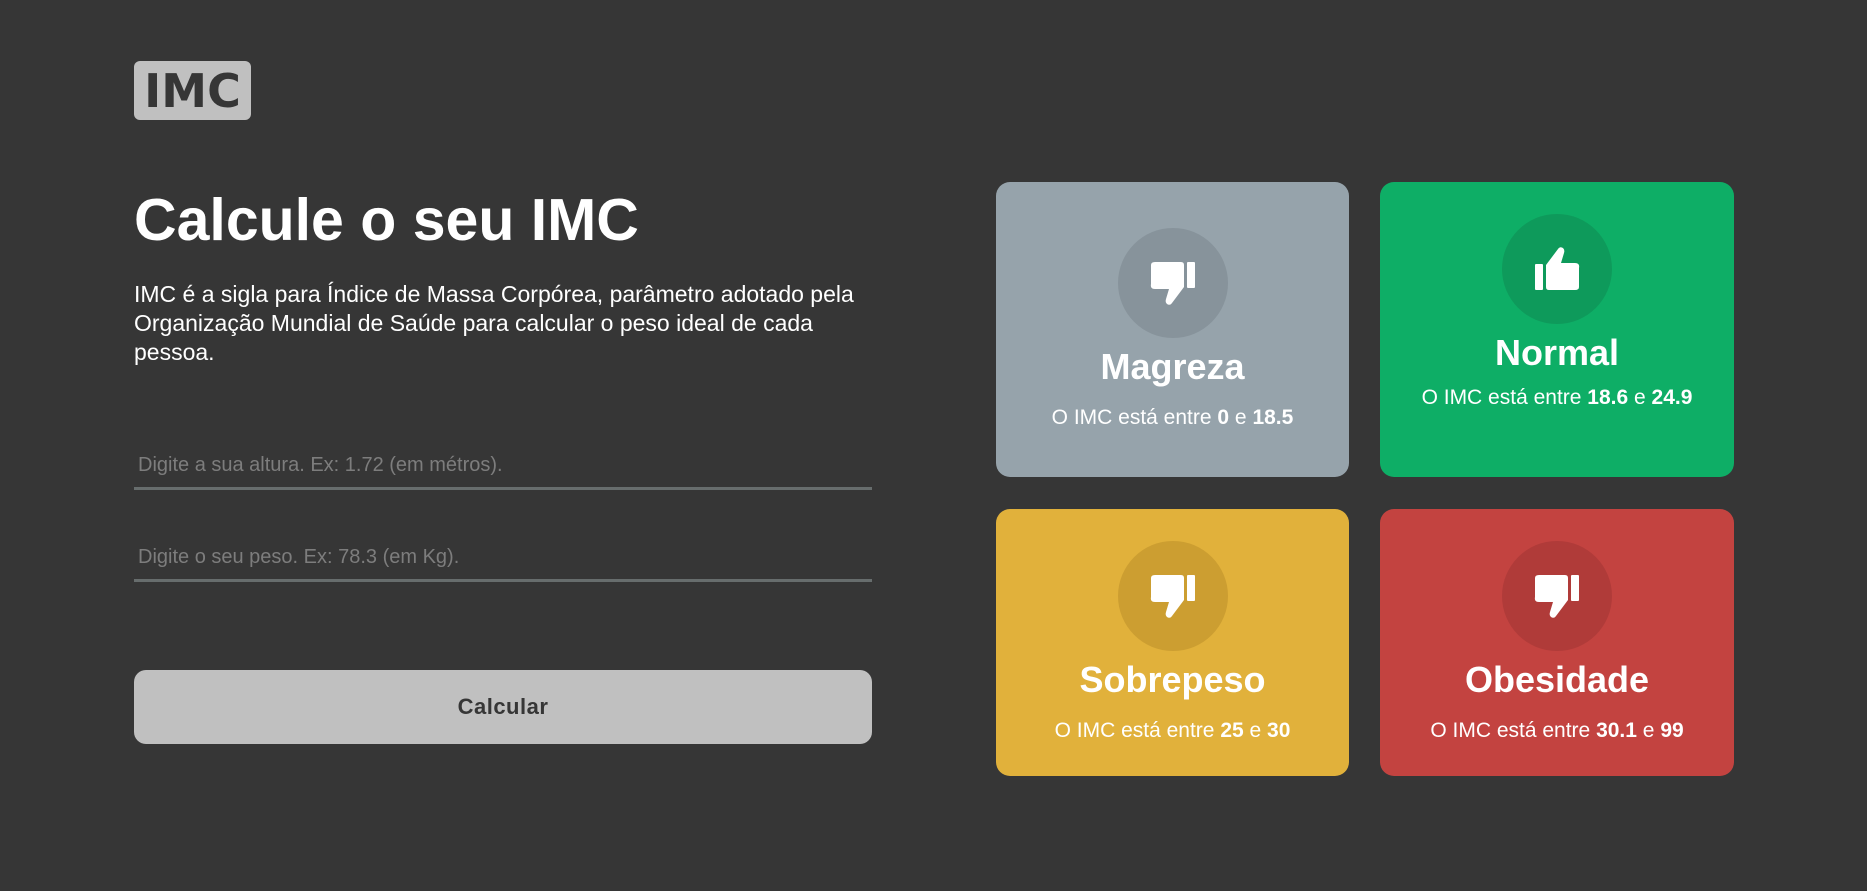 The width and height of the screenshot is (1867, 891). Describe the element at coordinates (1557, 730) in the screenshot. I see `card-range: O IMC está entre 30.1 e 99` at that location.